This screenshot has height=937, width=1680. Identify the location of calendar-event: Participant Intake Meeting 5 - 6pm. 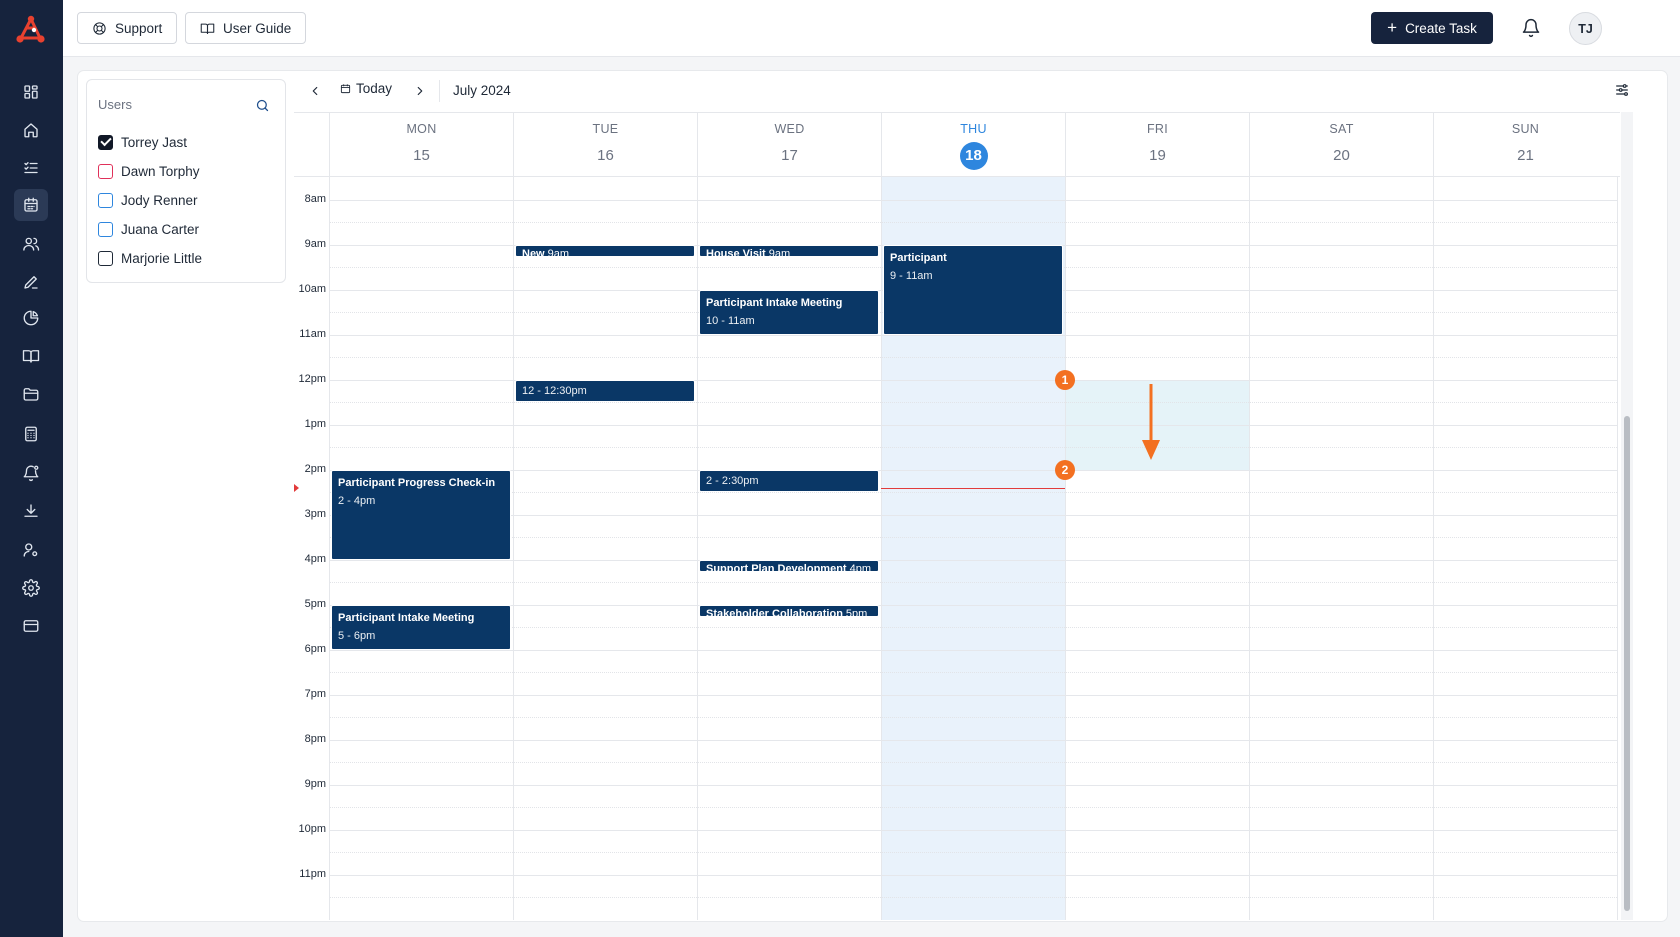
(421, 627).